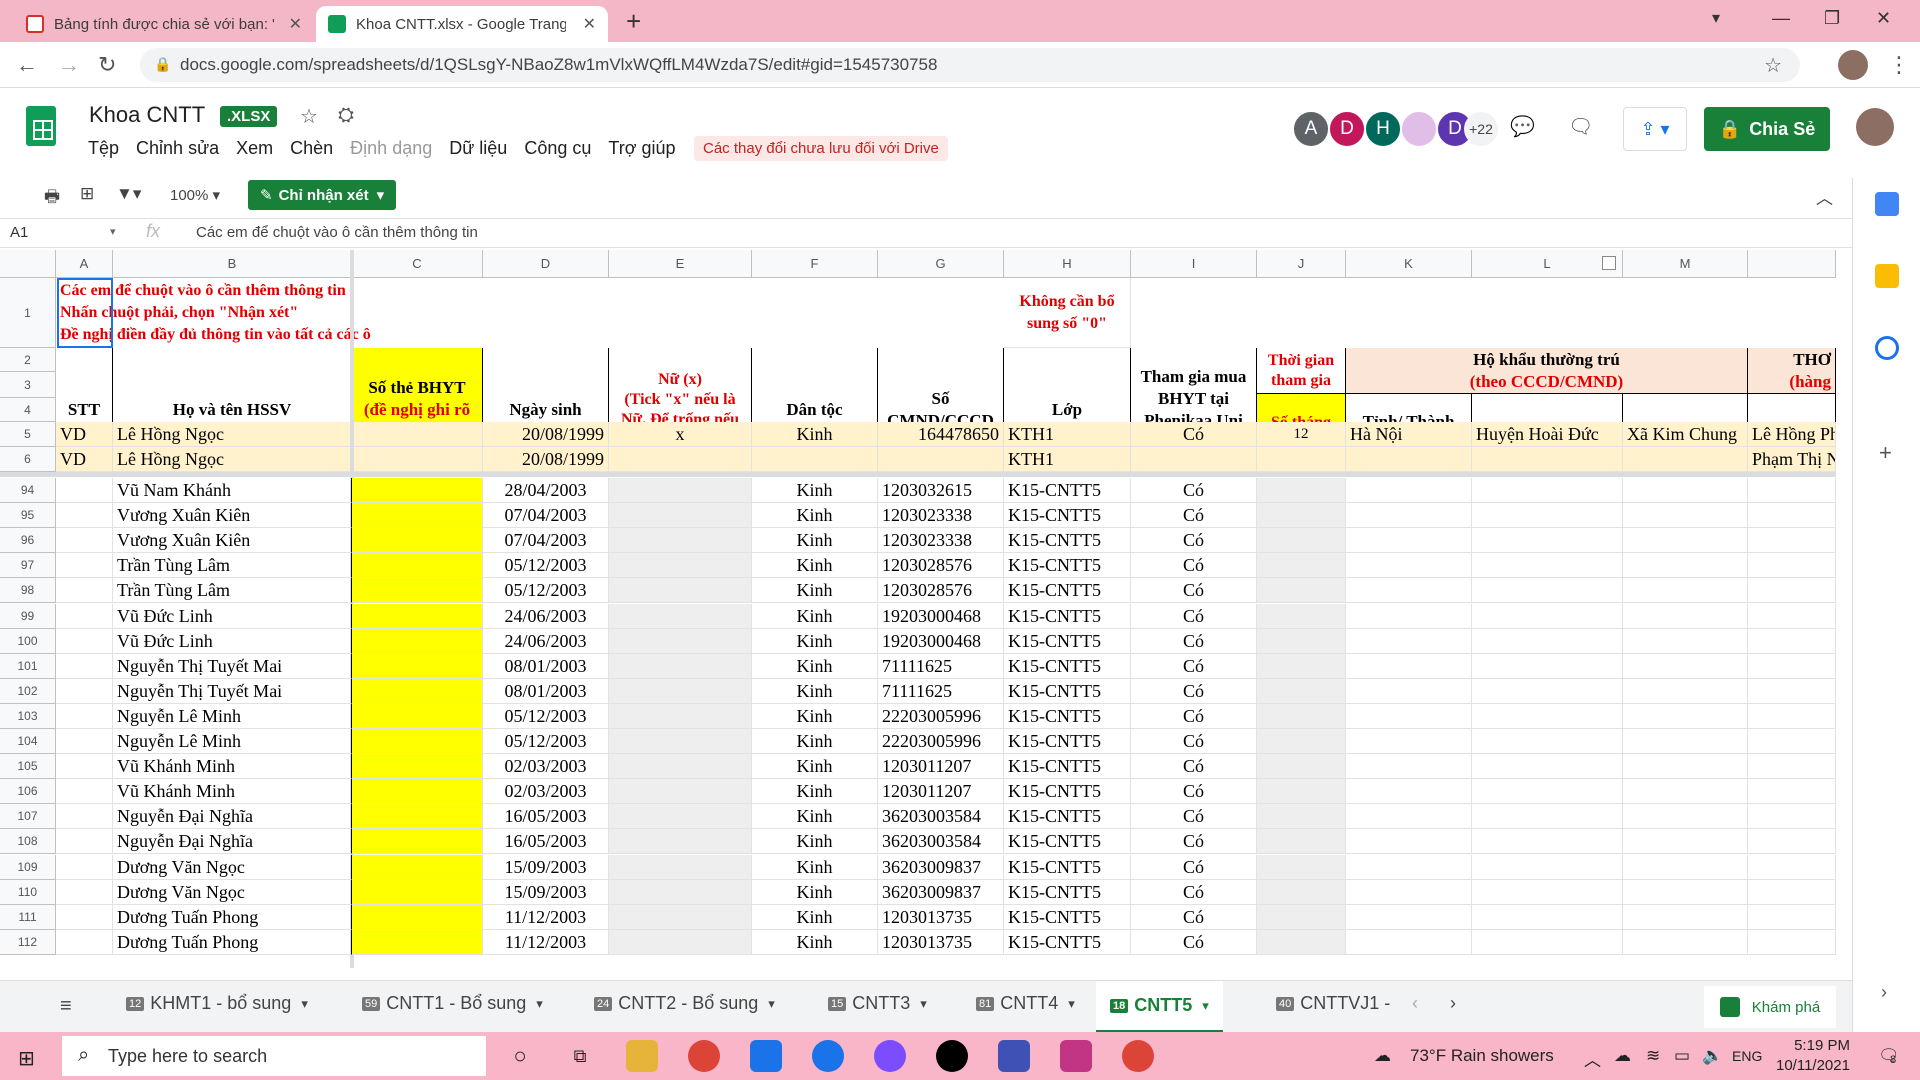 The height and width of the screenshot is (1080, 1920). What do you see at coordinates (478, 148) in the screenshot?
I see `menu-data: Dữ liệu` at bounding box center [478, 148].